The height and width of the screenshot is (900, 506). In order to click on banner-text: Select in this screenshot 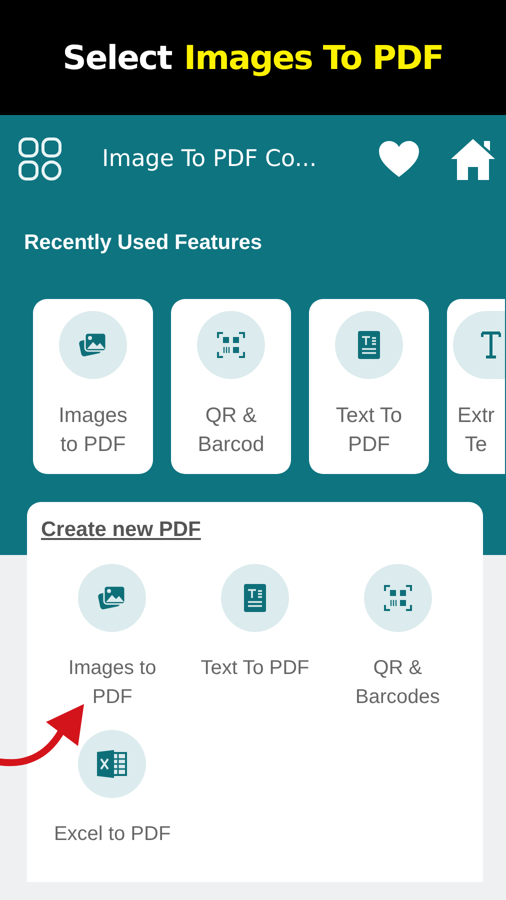, I will do `click(117, 57)`.